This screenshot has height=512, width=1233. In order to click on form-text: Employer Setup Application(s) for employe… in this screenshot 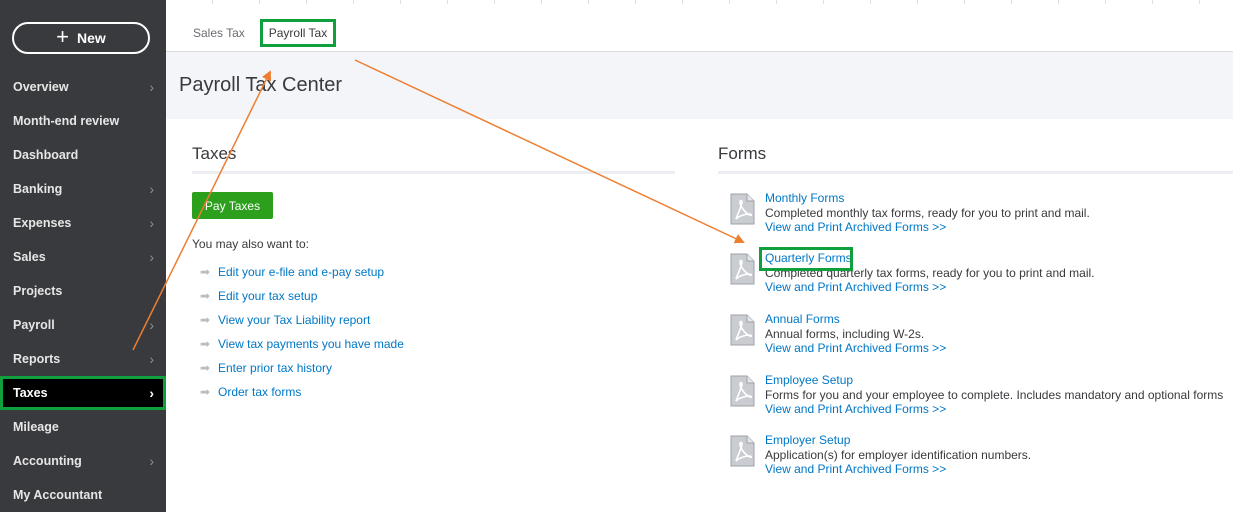, I will do `click(898, 455)`.